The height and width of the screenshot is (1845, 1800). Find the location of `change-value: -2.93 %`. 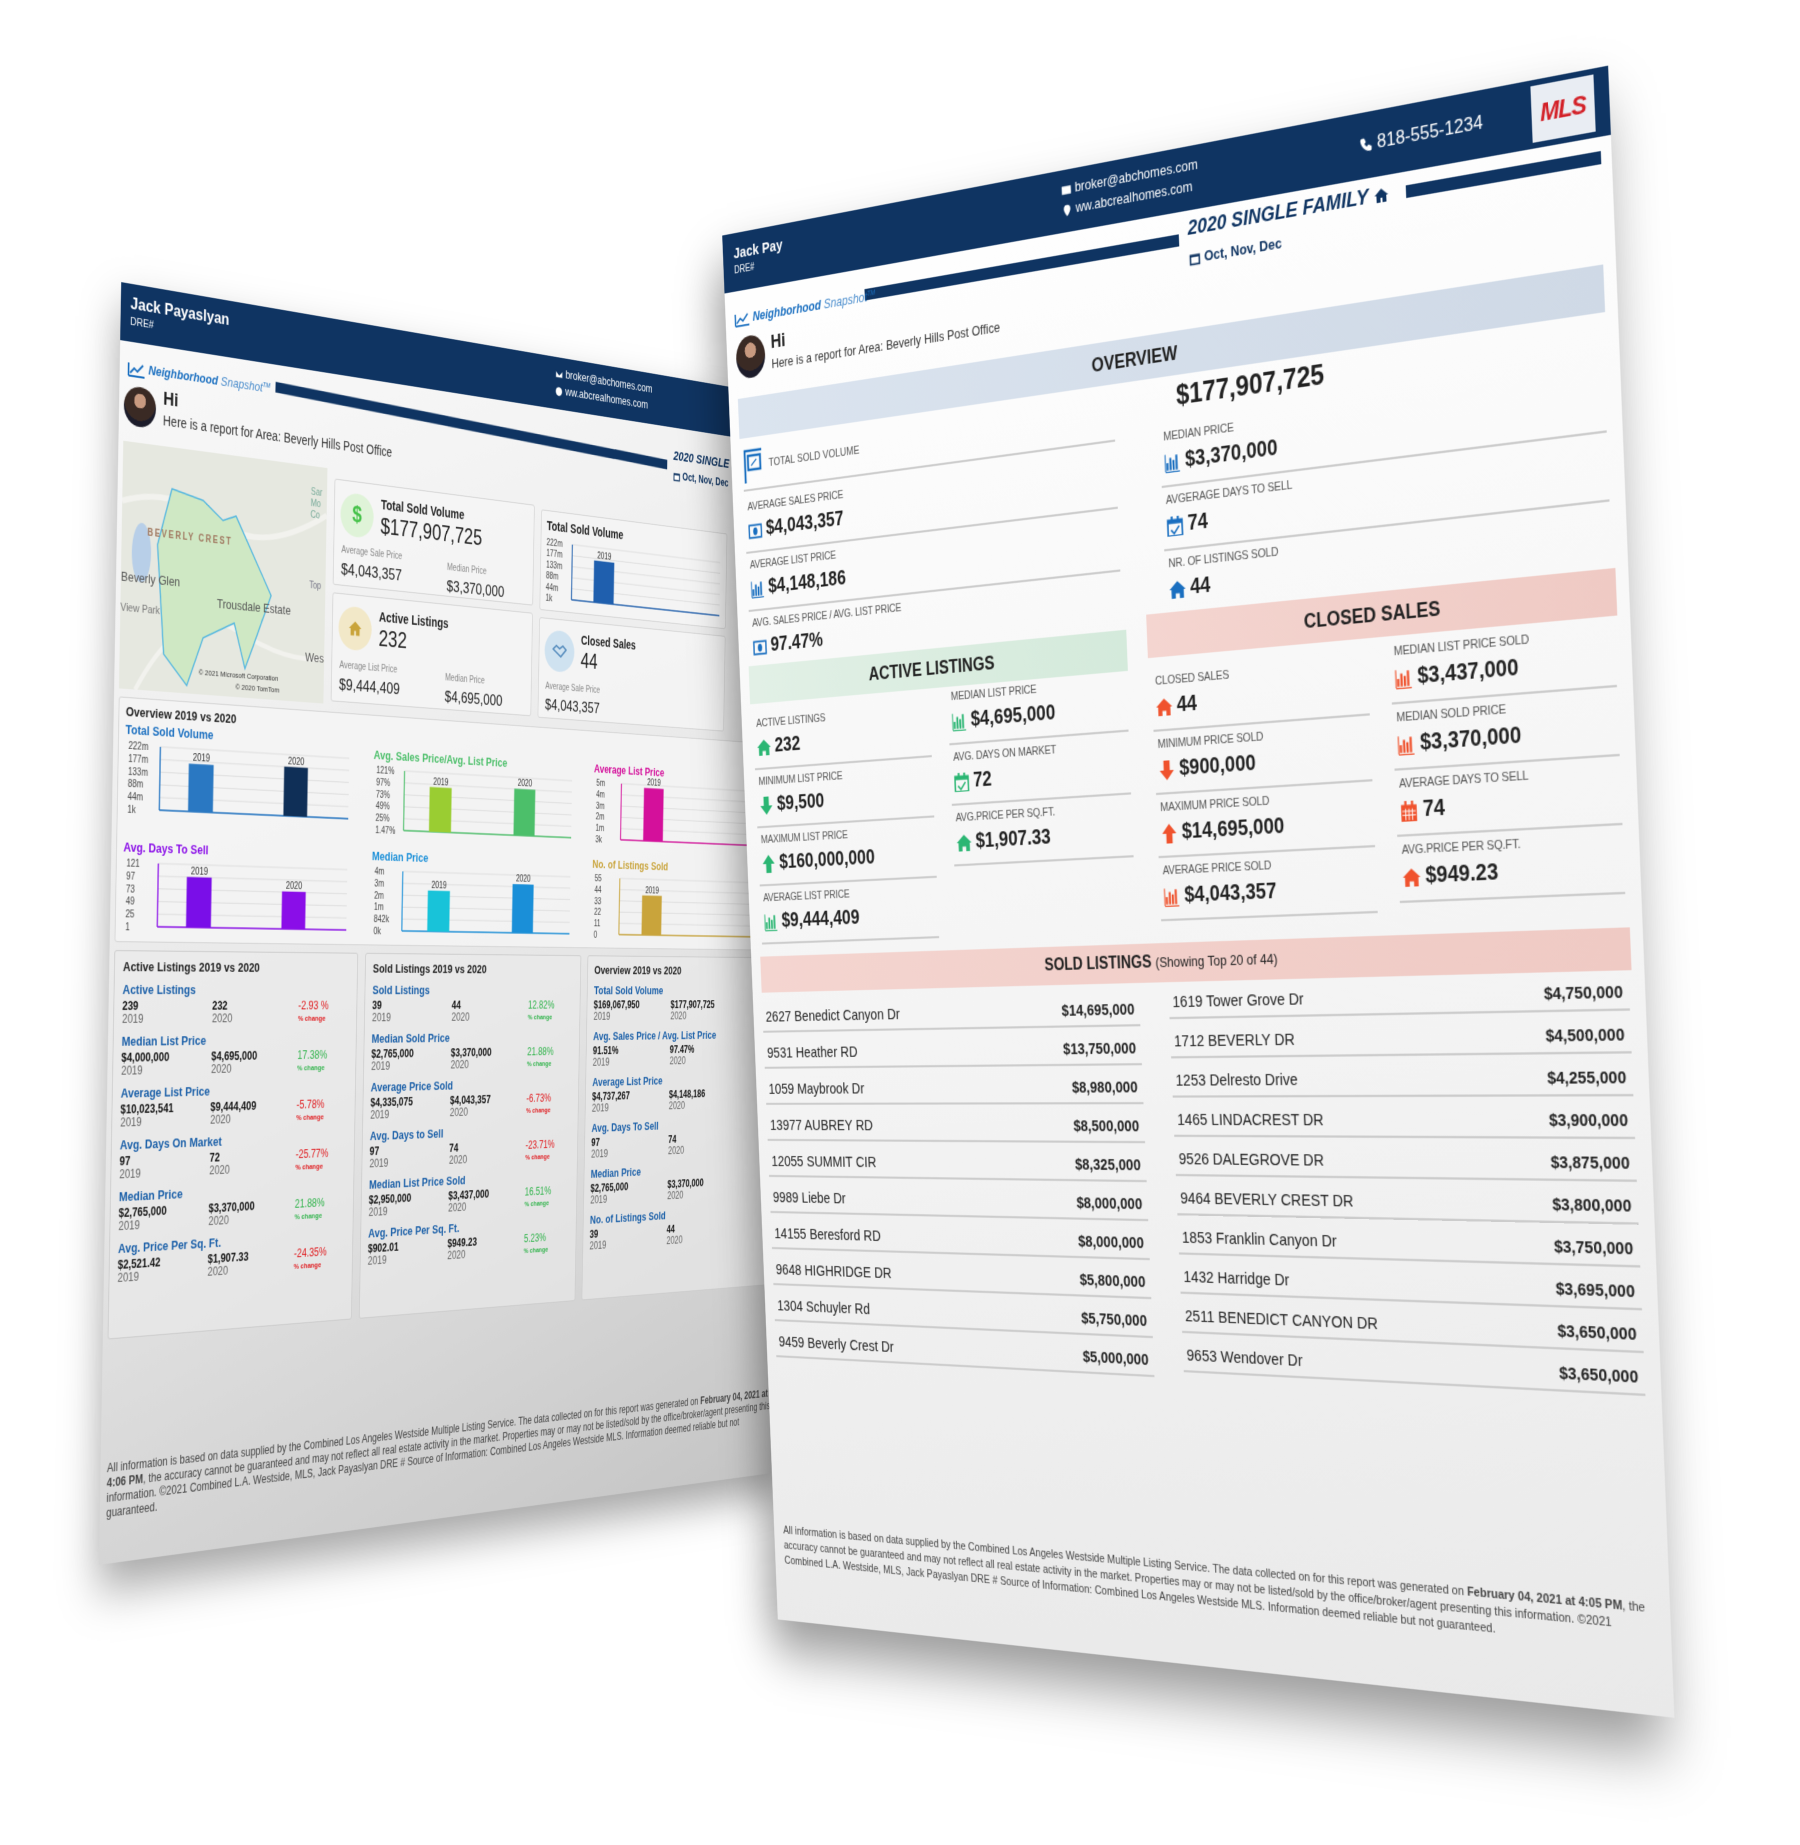

change-value: -2.93 % is located at coordinates (313, 1005).